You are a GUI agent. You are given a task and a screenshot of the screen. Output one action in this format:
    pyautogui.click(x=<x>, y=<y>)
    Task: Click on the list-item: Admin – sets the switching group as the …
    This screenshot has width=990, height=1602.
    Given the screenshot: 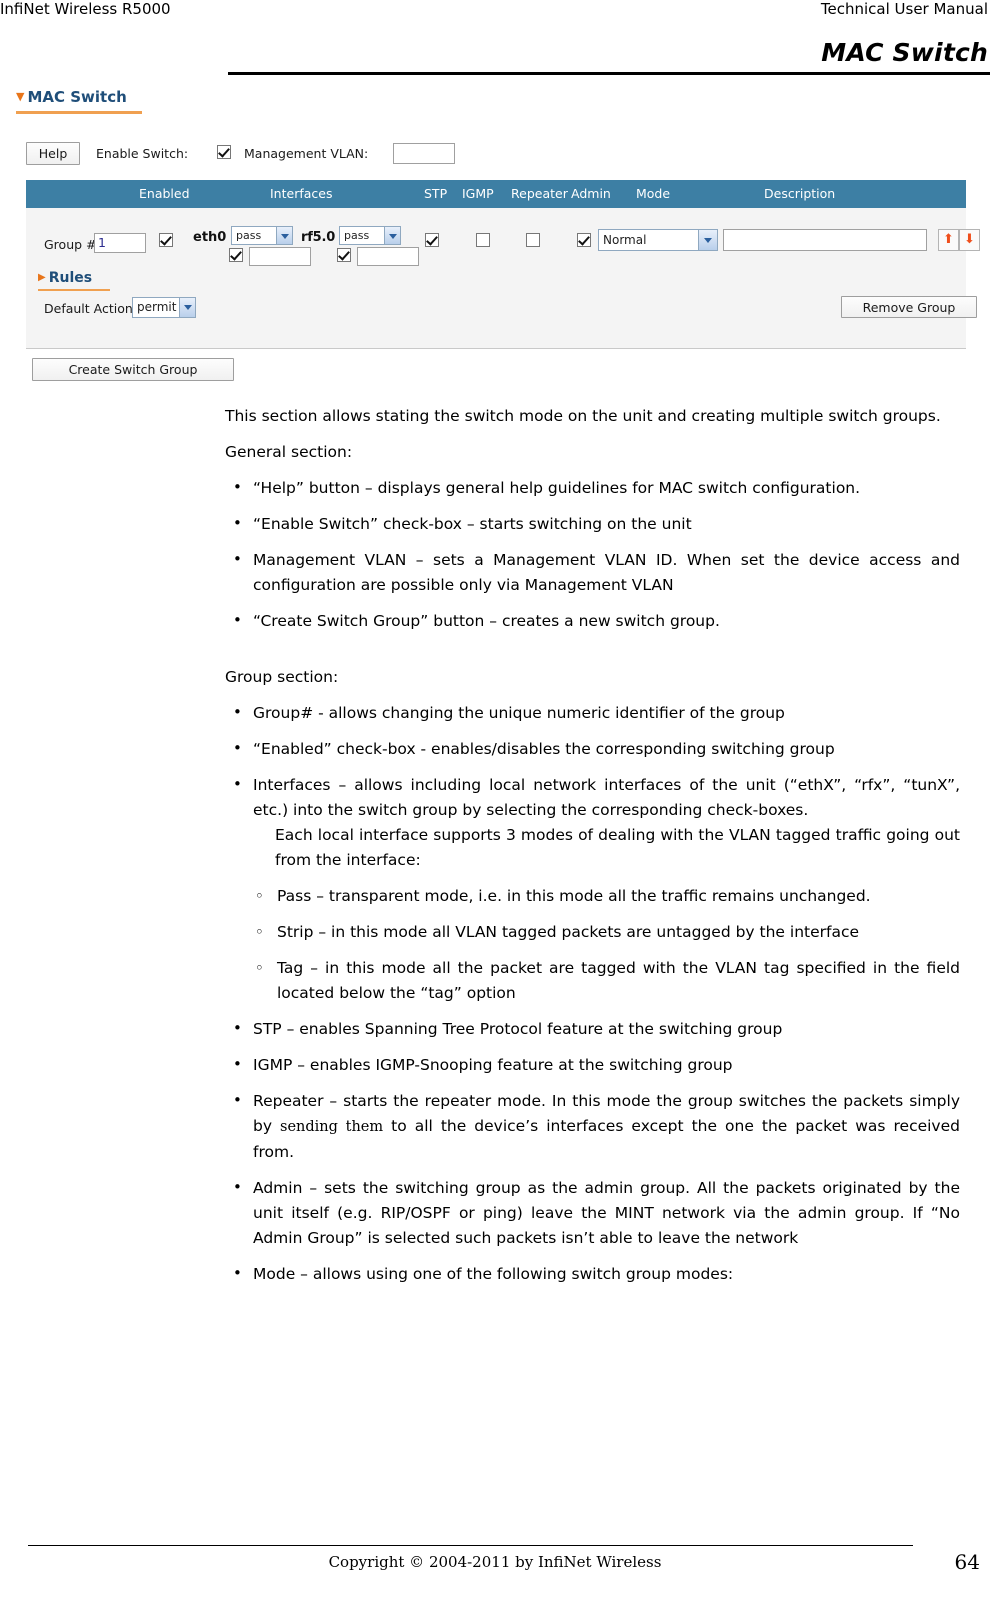 What is the action you would take?
    pyautogui.click(x=592, y=1213)
    